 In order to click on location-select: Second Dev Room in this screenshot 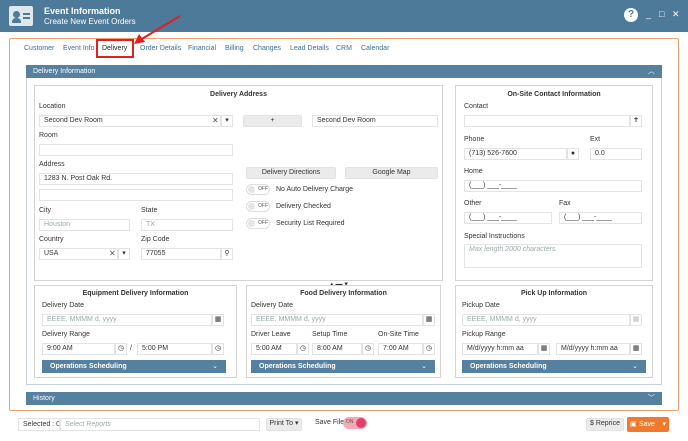, I will do `click(130, 121)`.